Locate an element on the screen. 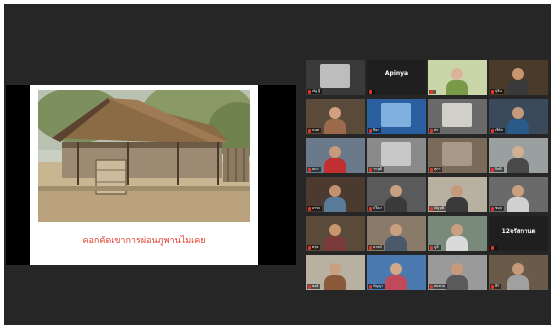 This screenshot has height=329, width=555. participant-name-label: ธนา is located at coordinates (314, 169).